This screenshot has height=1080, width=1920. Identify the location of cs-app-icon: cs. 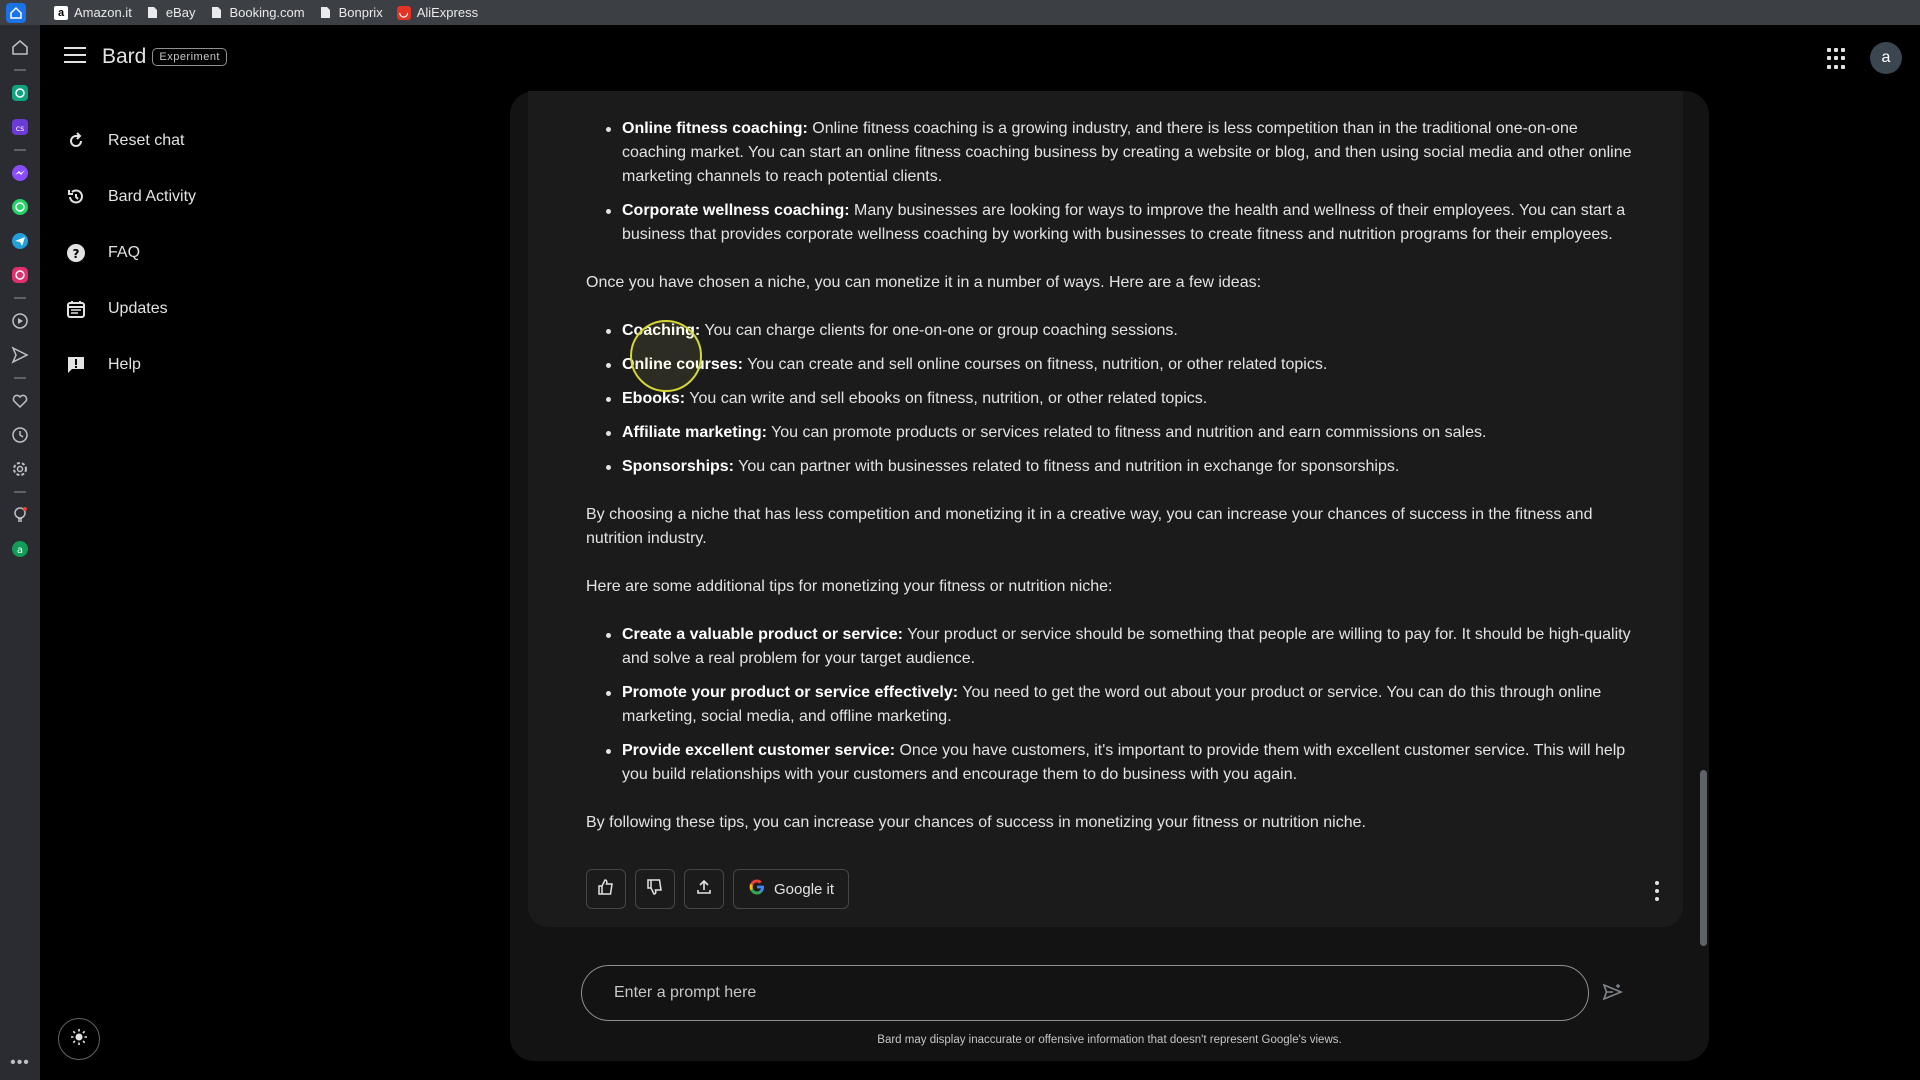
(20, 127).